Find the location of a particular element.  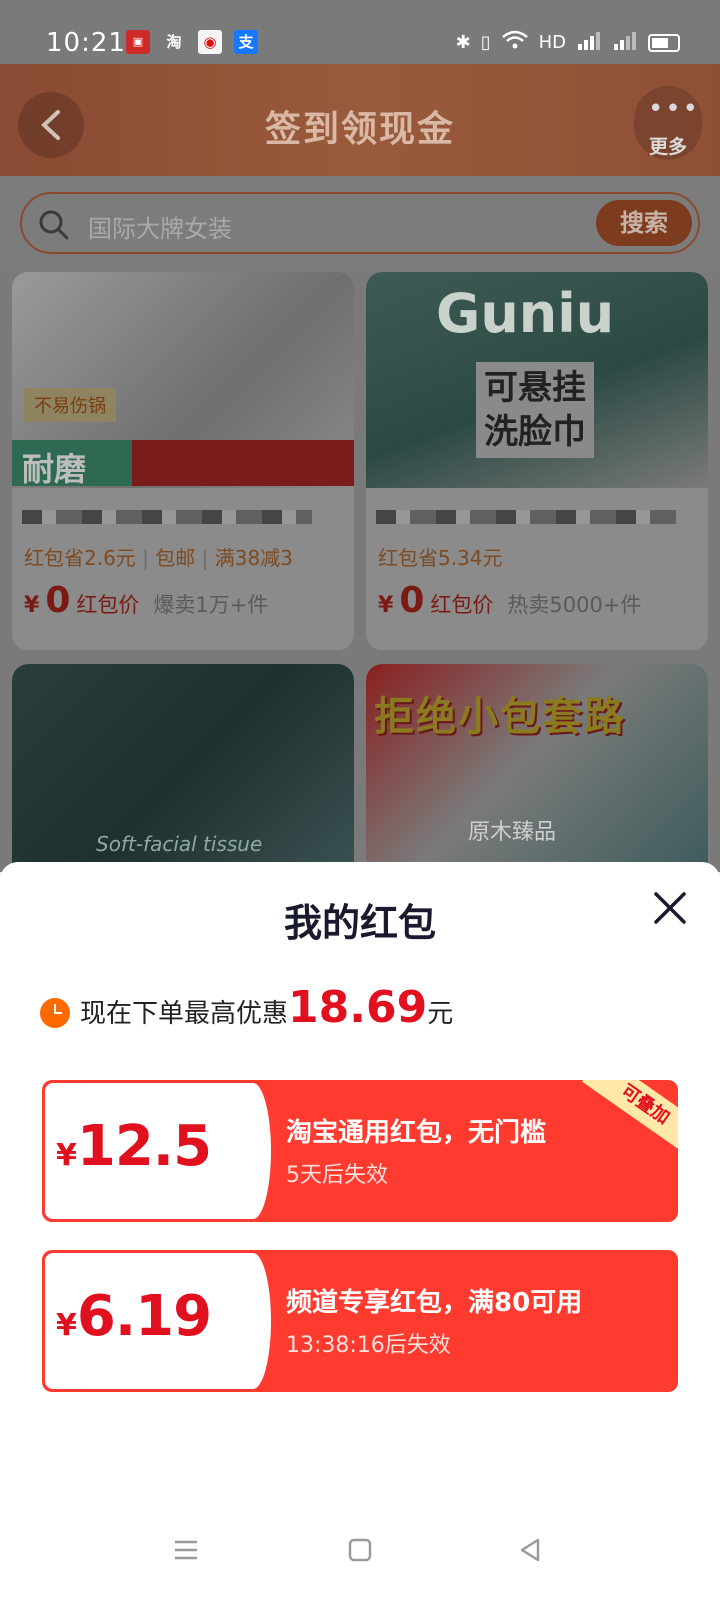

product-sales: 爆卖1万+件 is located at coordinates (211, 605).